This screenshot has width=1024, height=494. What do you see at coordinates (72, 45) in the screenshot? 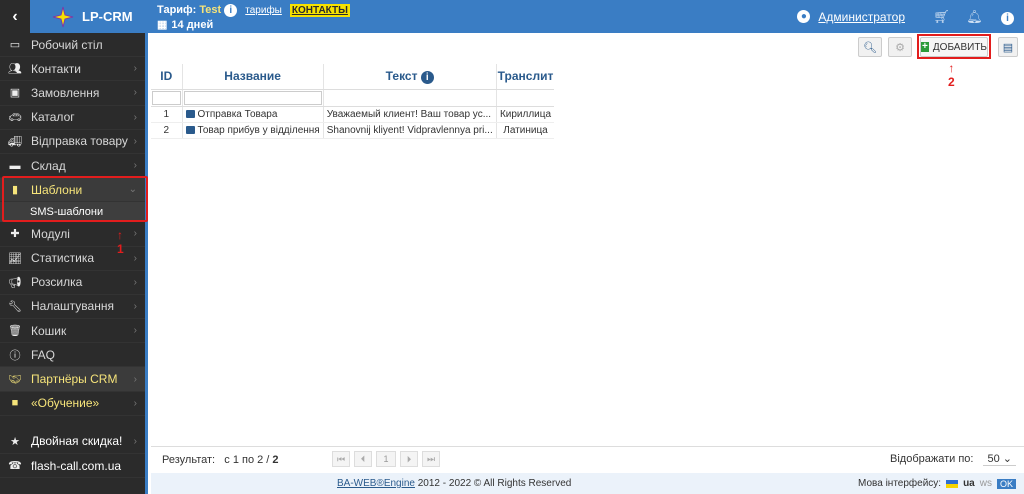
I see `sidebar-item-dashboard: ▭ Робочий стіл` at bounding box center [72, 45].